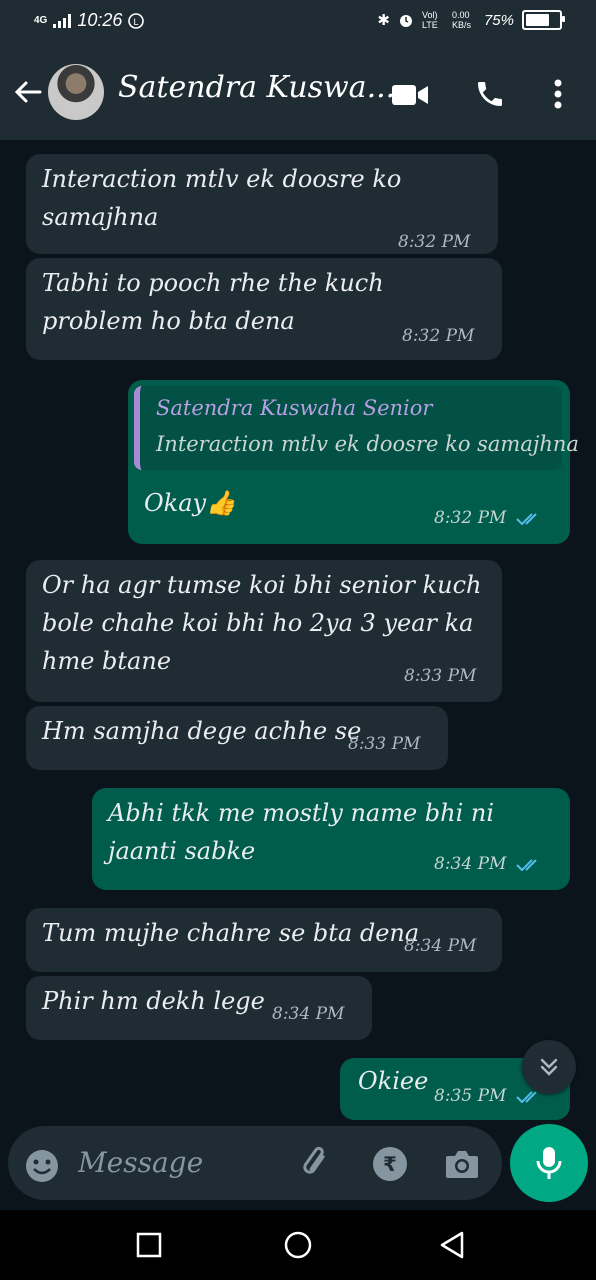 The image size is (596, 1280). What do you see at coordinates (461, 20) in the screenshot?
I see `data-speed: 0.00 KB/s` at bounding box center [461, 20].